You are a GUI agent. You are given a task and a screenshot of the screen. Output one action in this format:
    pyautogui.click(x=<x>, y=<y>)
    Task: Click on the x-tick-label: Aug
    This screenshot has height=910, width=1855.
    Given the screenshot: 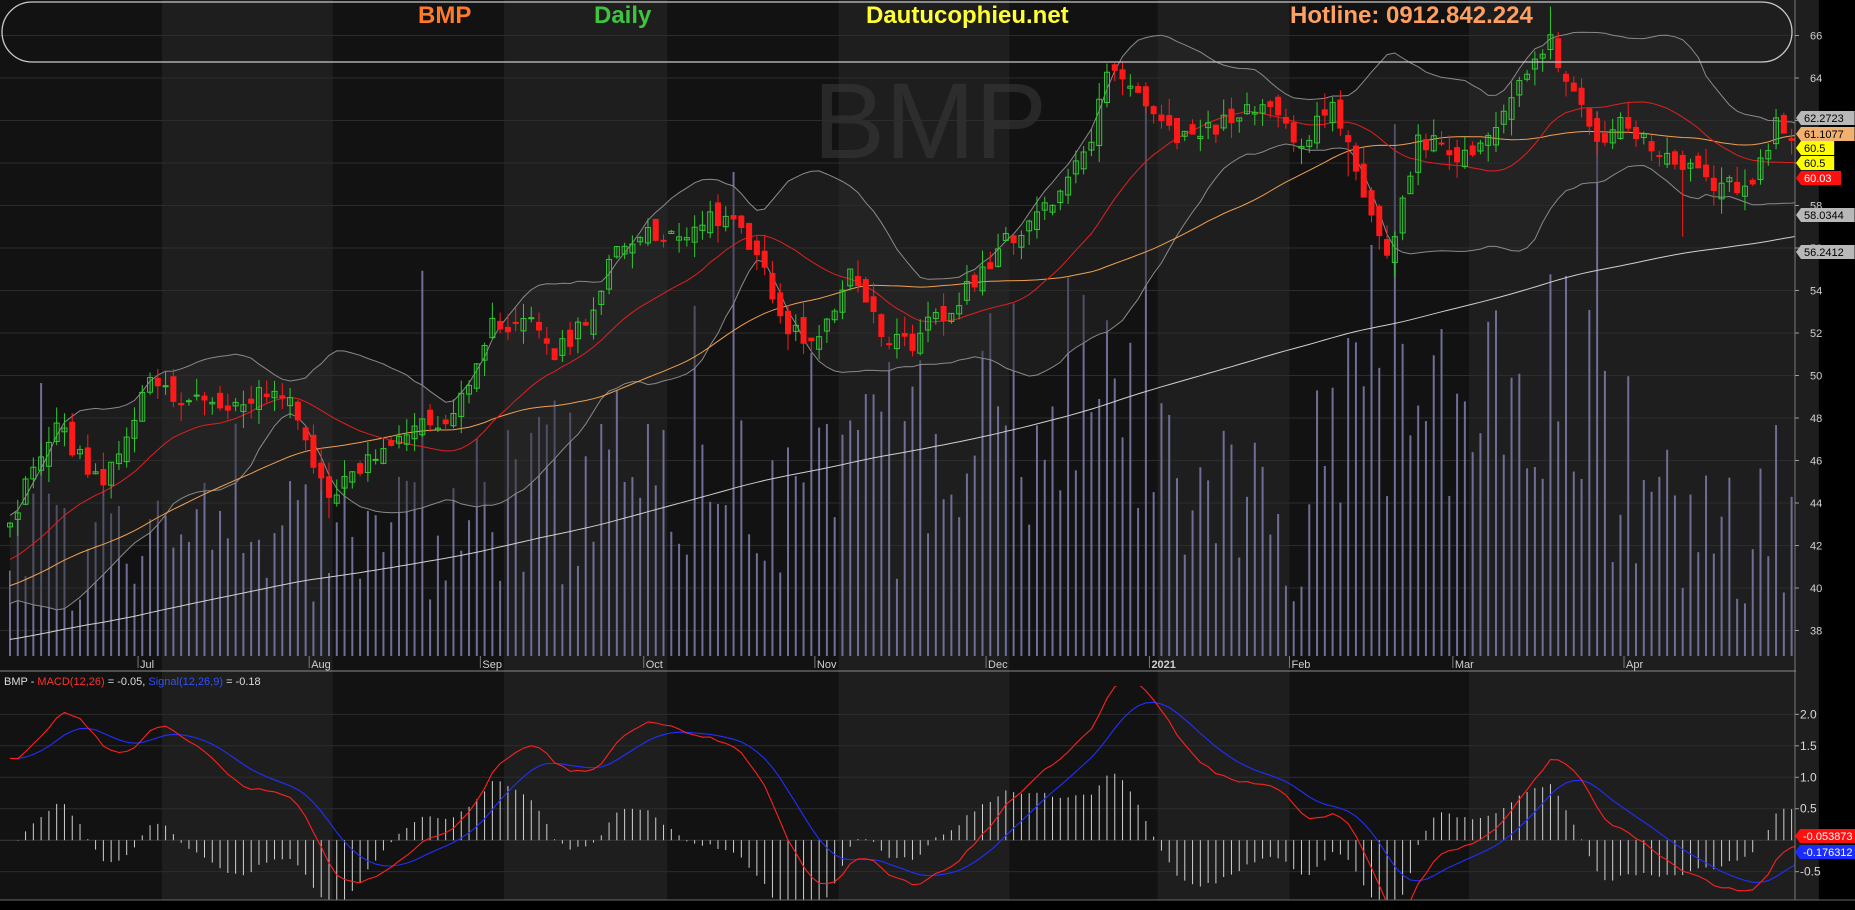 What is the action you would take?
    pyautogui.click(x=321, y=665)
    